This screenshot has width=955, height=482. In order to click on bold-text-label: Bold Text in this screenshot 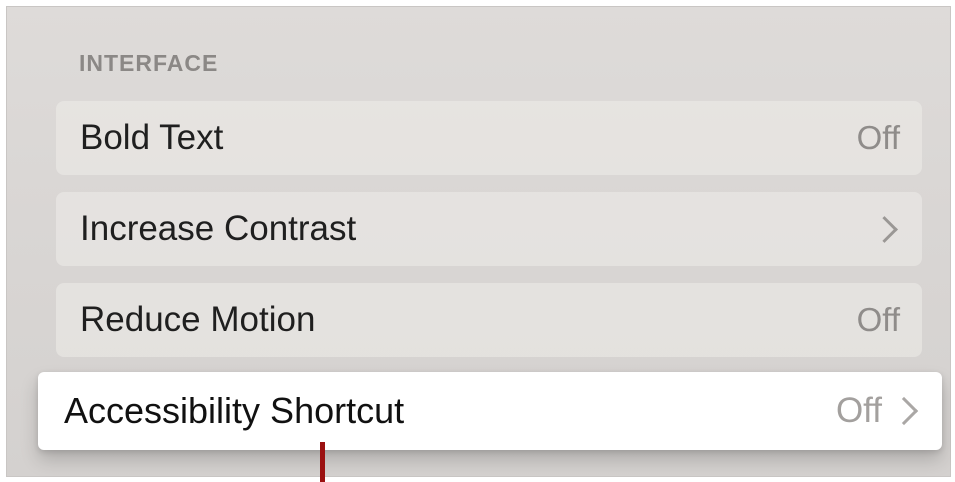, I will do `click(152, 137)`.